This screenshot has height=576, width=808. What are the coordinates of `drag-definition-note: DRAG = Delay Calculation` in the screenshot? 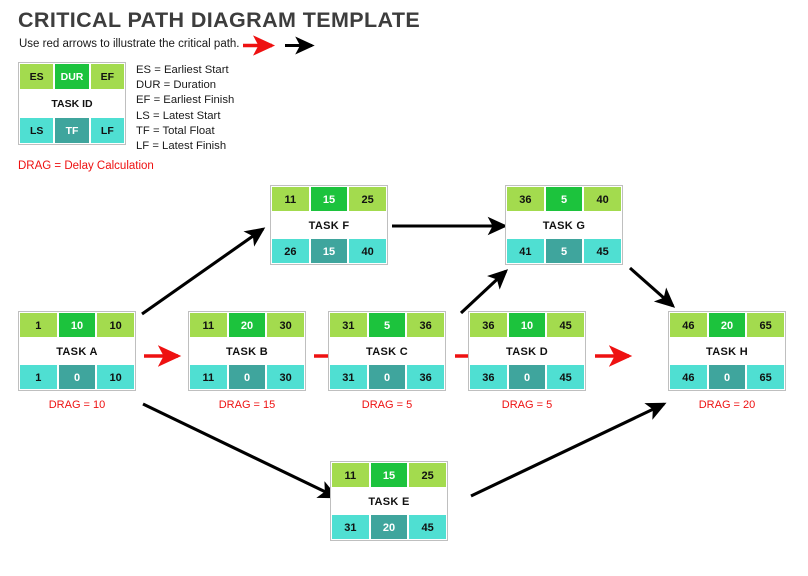 It's located at (86, 166).